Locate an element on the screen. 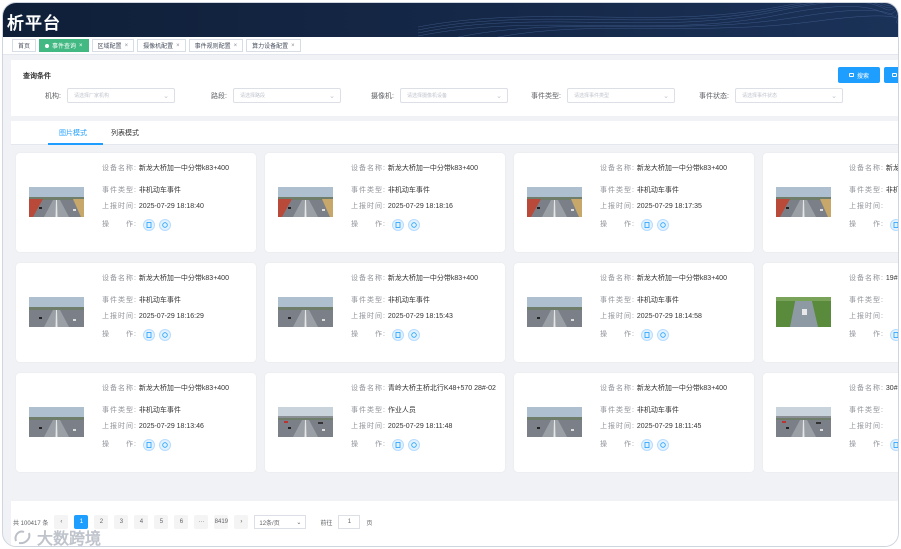 This screenshot has width=901, height=549. tab-list-mode: 列表模式 is located at coordinates (125, 133).